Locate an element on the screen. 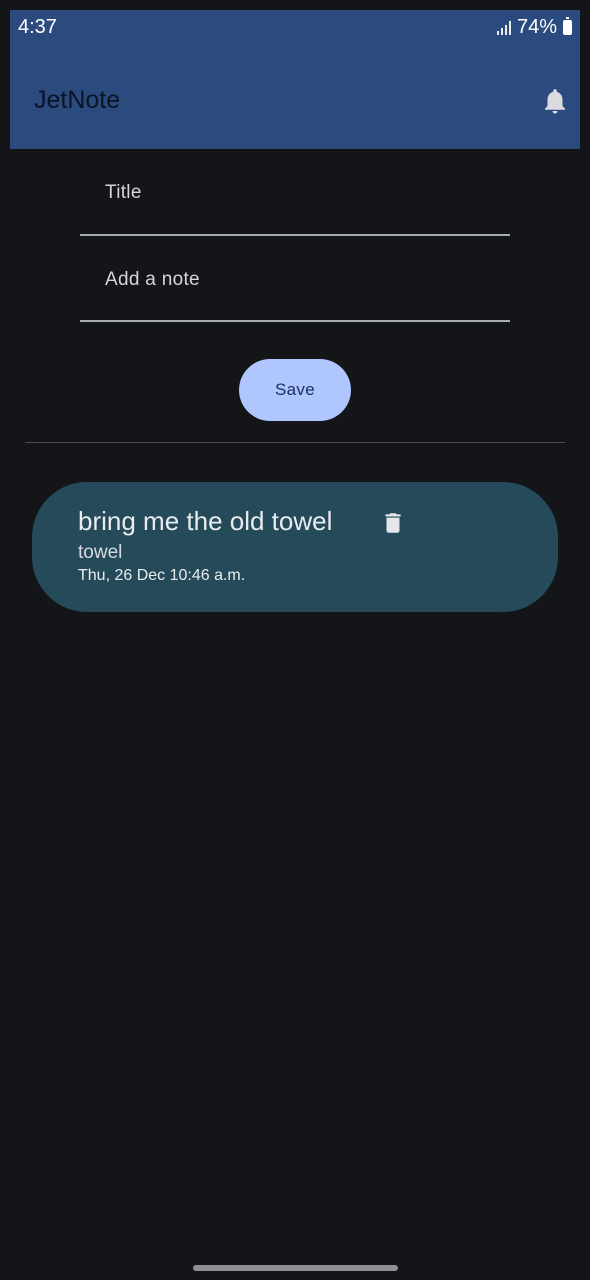 The width and height of the screenshot is (590, 1280). title-field: Title is located at coordinates (295, 200).